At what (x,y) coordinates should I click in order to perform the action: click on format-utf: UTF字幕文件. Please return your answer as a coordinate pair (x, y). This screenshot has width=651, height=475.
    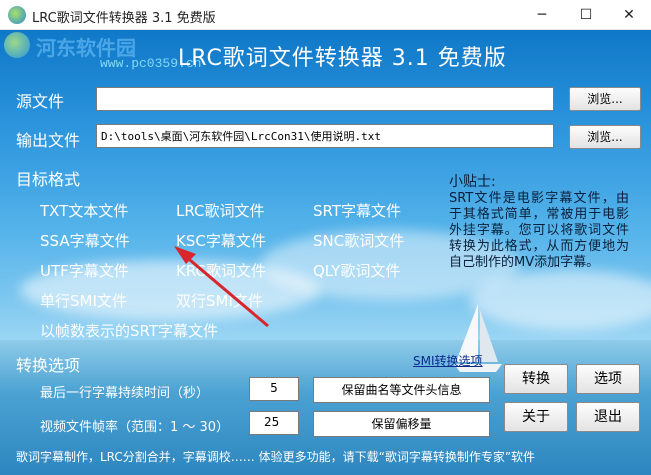
    Looking at the image, I should click on (84, 270).